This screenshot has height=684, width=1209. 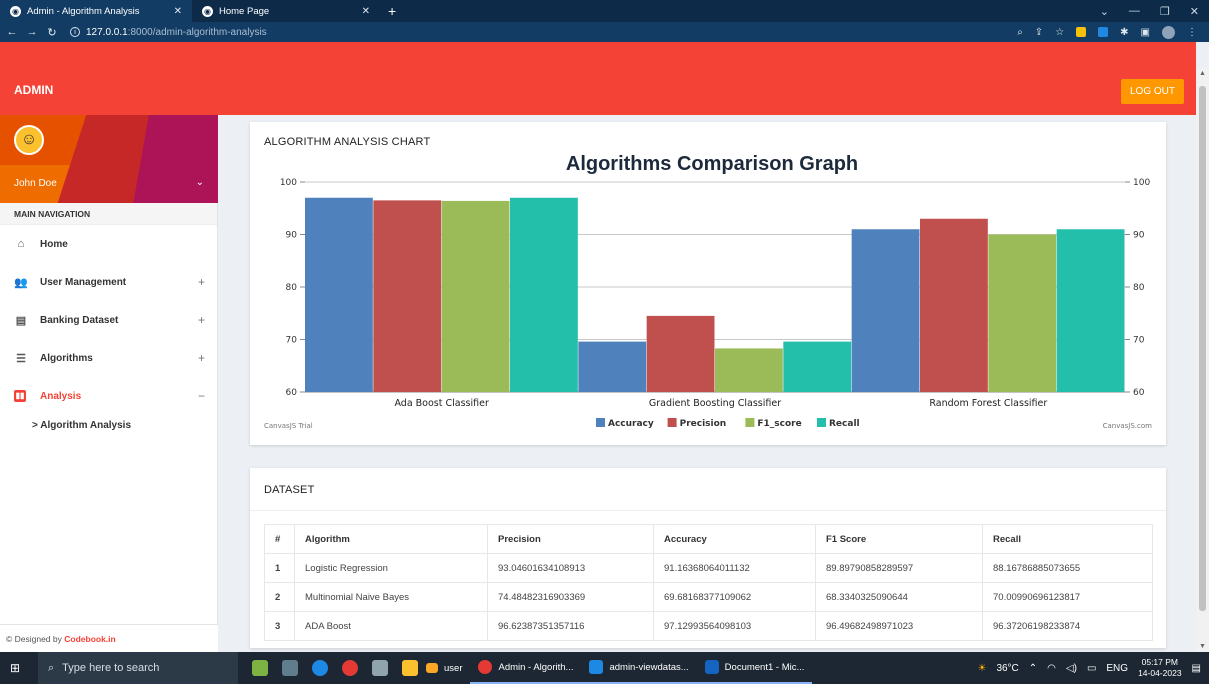 I want to click on battery-icon: ▭, so click(x=1091, y=668).